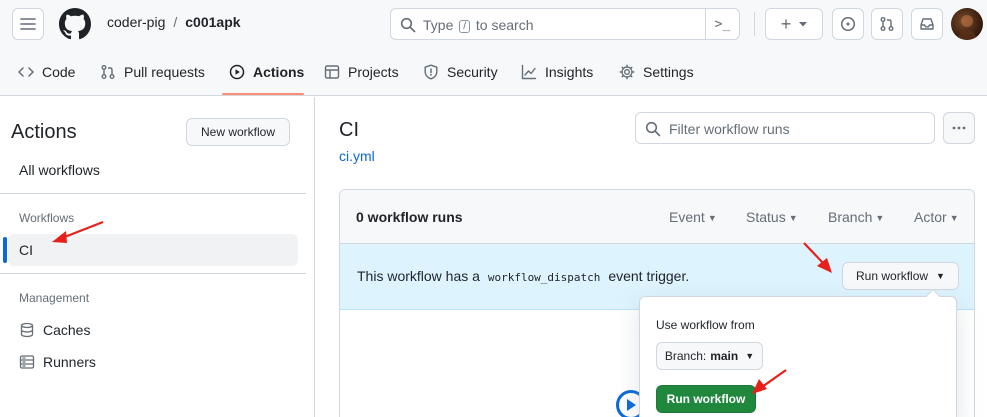 The height and width of the screenshot is (417, 987). I want to click on search-placeholder: Type / to search, so click(478, 25).